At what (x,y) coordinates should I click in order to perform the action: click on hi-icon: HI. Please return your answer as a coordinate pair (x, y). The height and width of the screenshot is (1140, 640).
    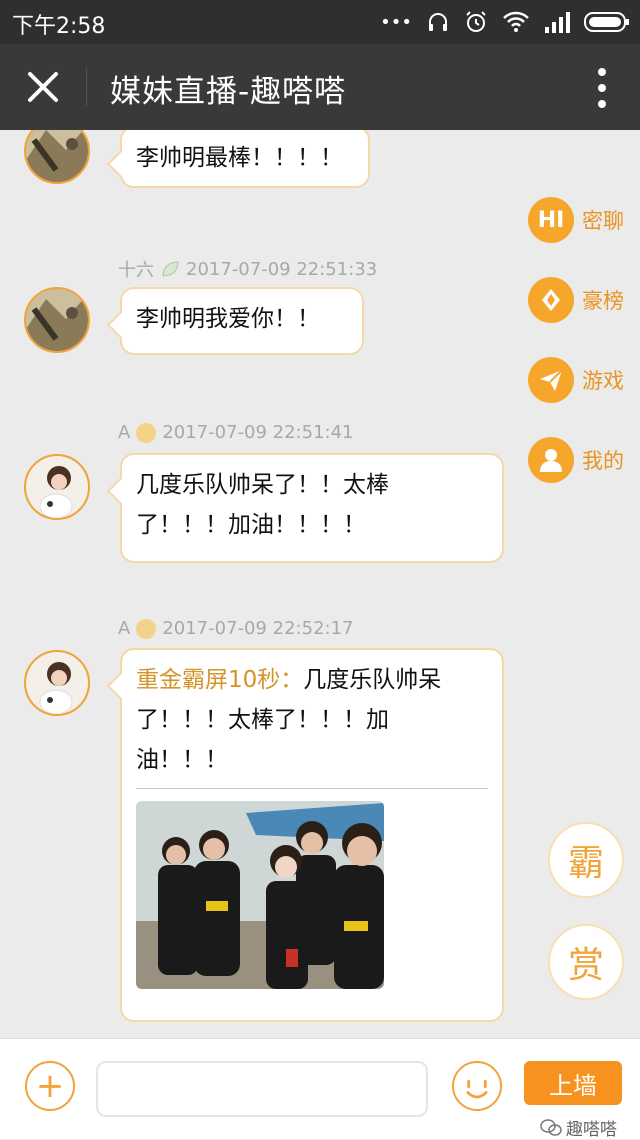
    Looking at the image, I should click on (551, 220).